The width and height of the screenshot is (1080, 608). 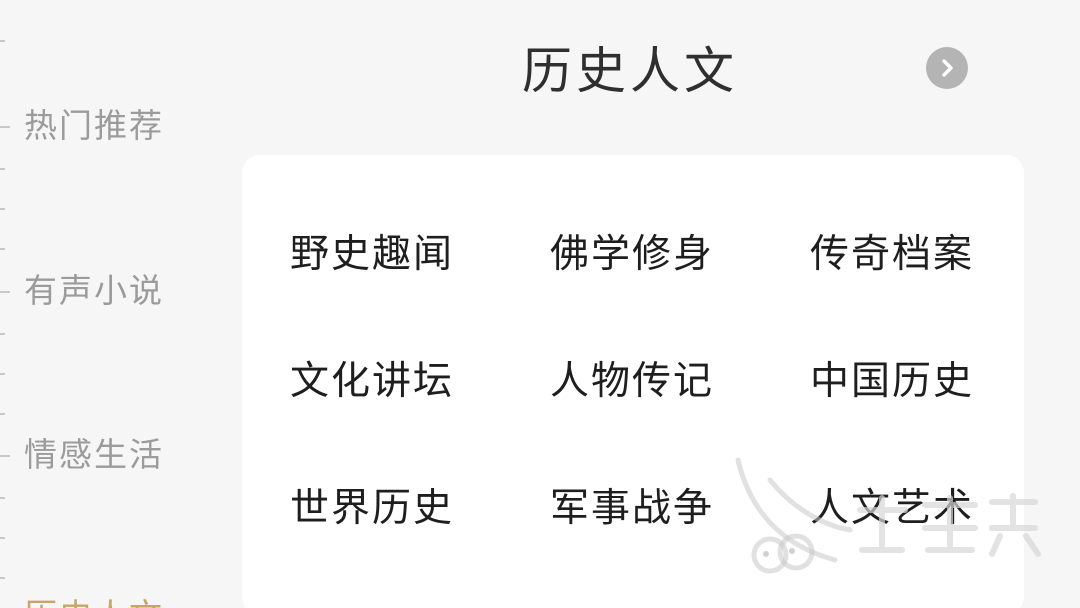 I want to click on chevron-right-icon, so click(x=947, y=68).